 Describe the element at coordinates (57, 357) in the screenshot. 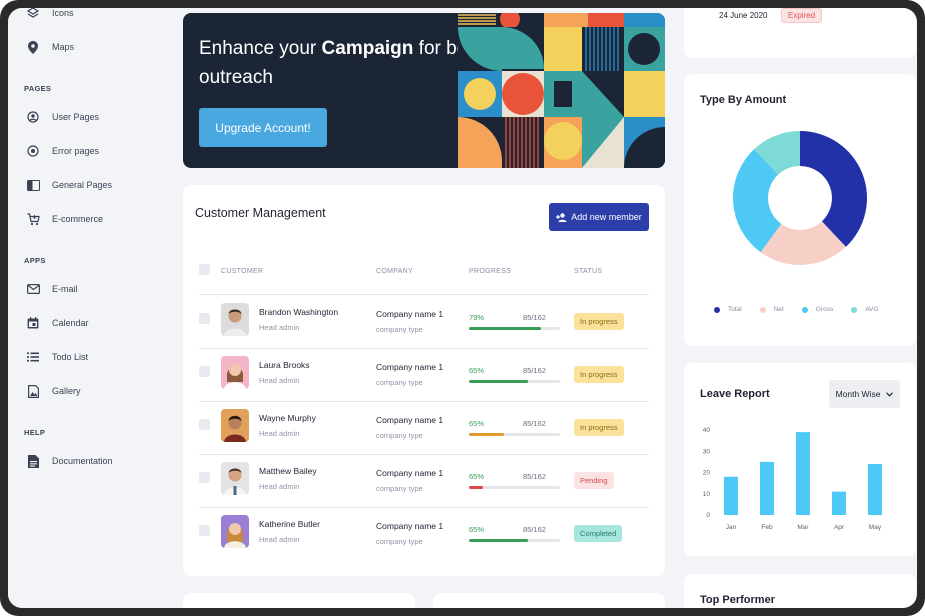

I see `sidebar-item-todo-list: Todo List` at that location.